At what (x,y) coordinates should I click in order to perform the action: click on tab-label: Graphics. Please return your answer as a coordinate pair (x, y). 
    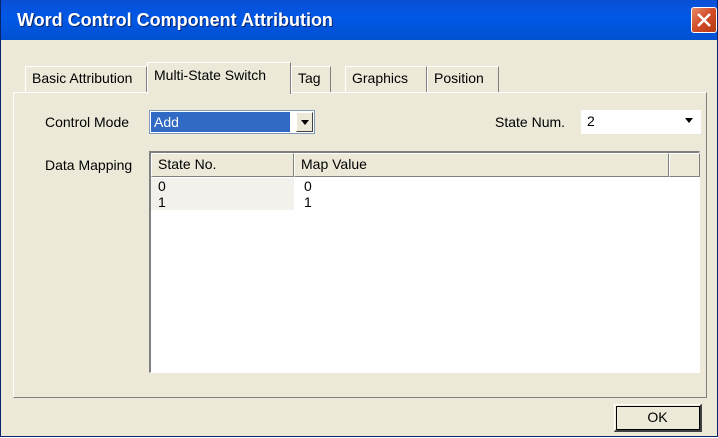
    Looking at the image, I should click on (380, 78).